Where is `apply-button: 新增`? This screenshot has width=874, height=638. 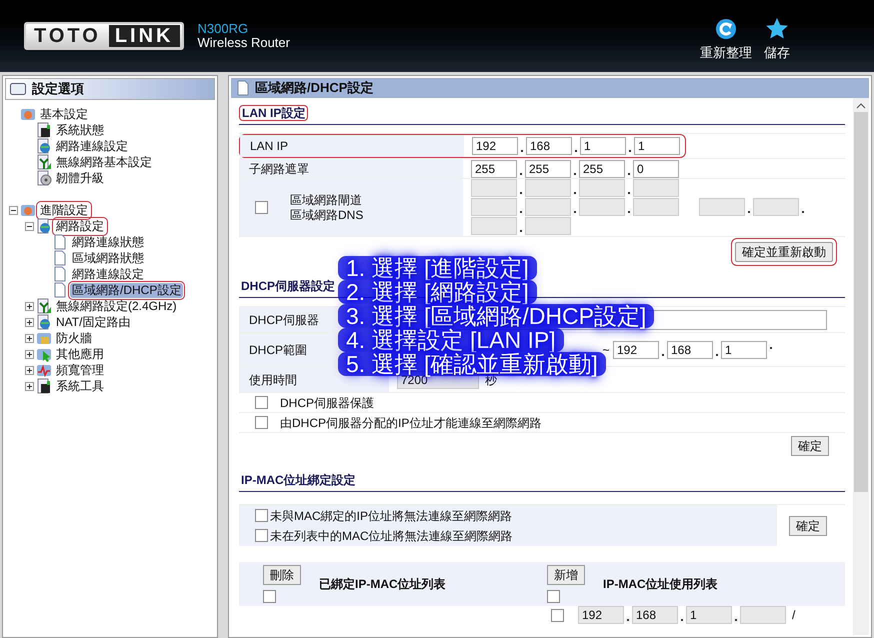
apply-button: 新增 is located at coordinates (566, 575).